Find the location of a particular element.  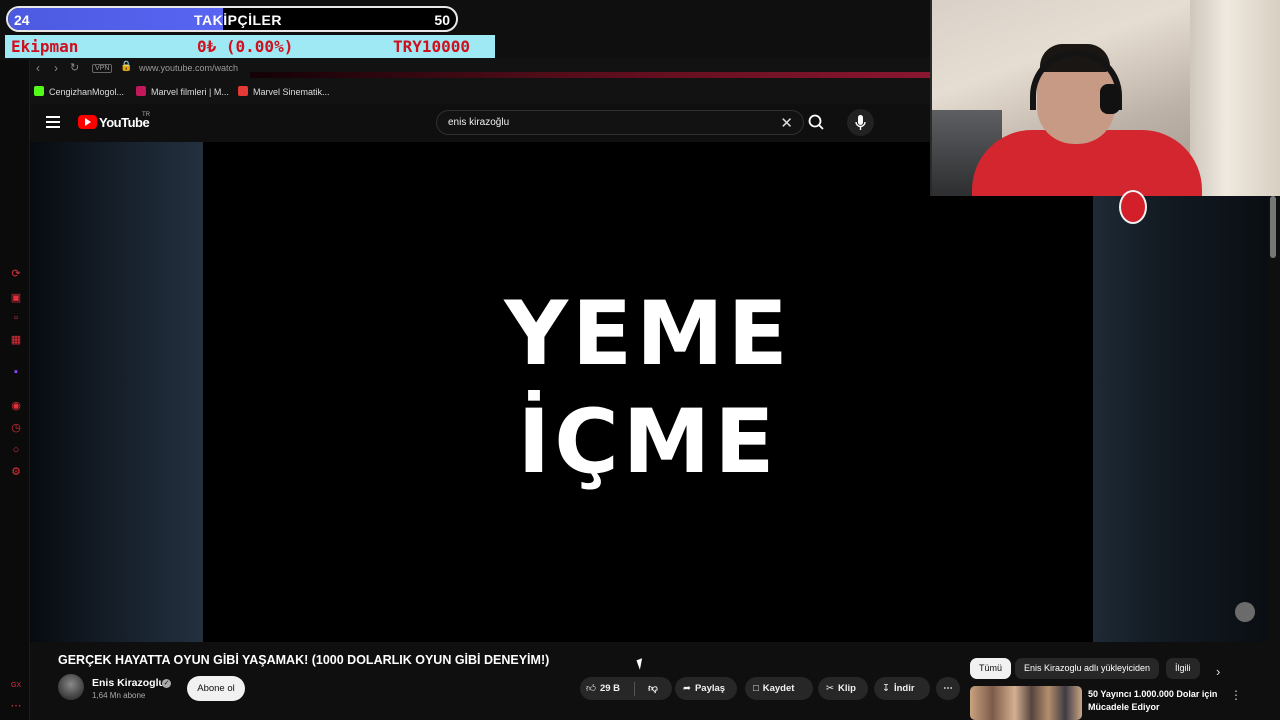

video-overlay-text-line2: İÇME is located at coordinates (648, 441).